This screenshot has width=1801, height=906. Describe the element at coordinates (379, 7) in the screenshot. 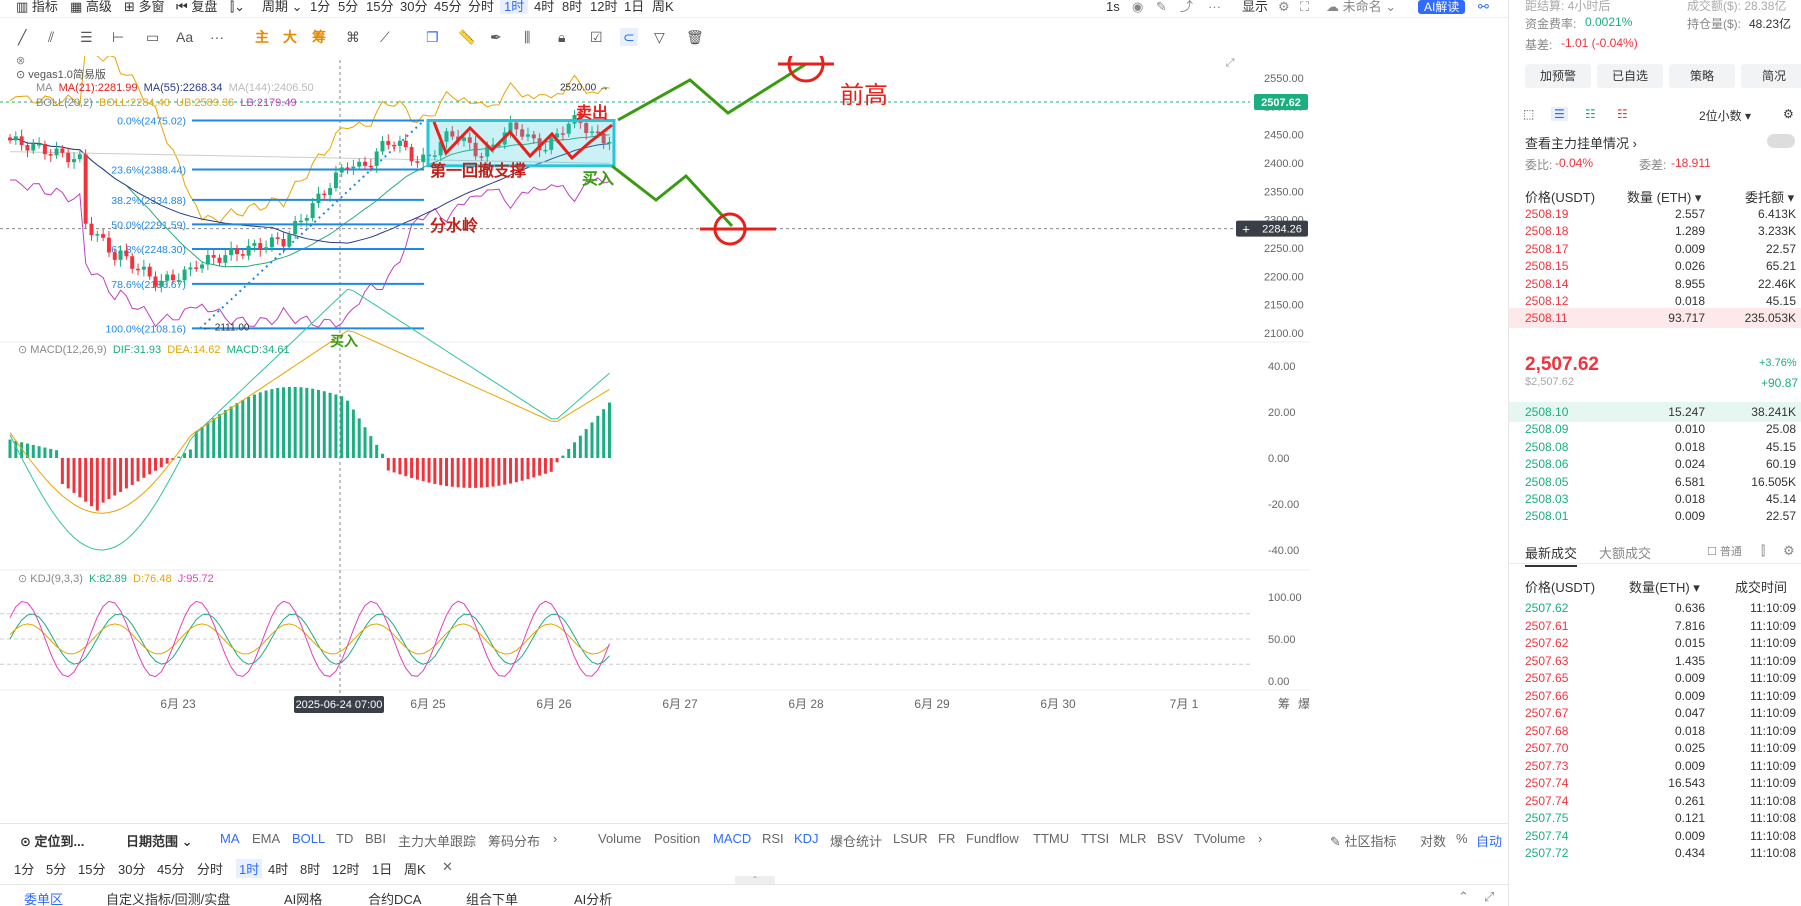

I see `interval-15m: 15分` at that location.